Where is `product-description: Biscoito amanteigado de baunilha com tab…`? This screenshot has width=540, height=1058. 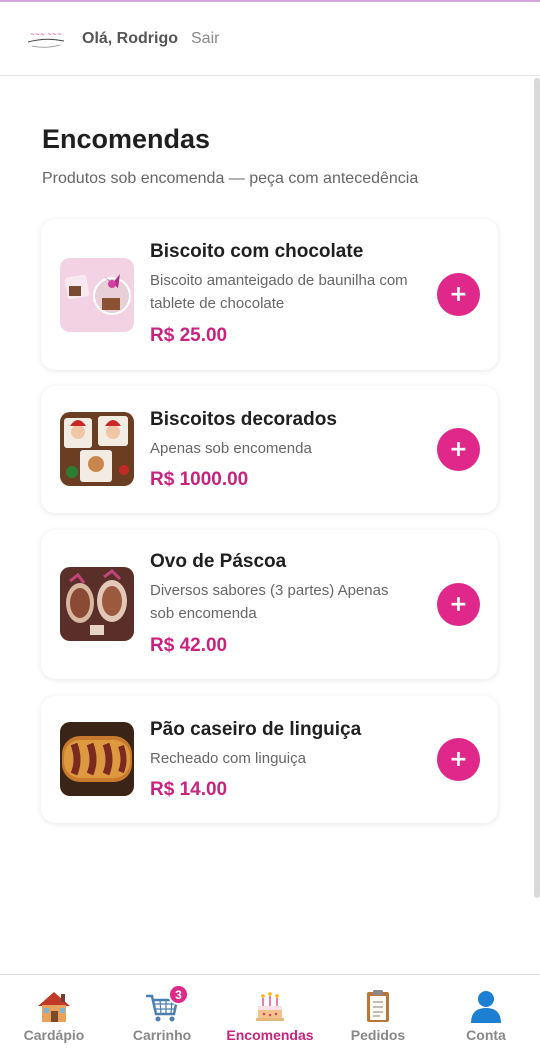
product-description: Biscoito amanteigado de baunilha com tab… is located at coordinates (279, 292).